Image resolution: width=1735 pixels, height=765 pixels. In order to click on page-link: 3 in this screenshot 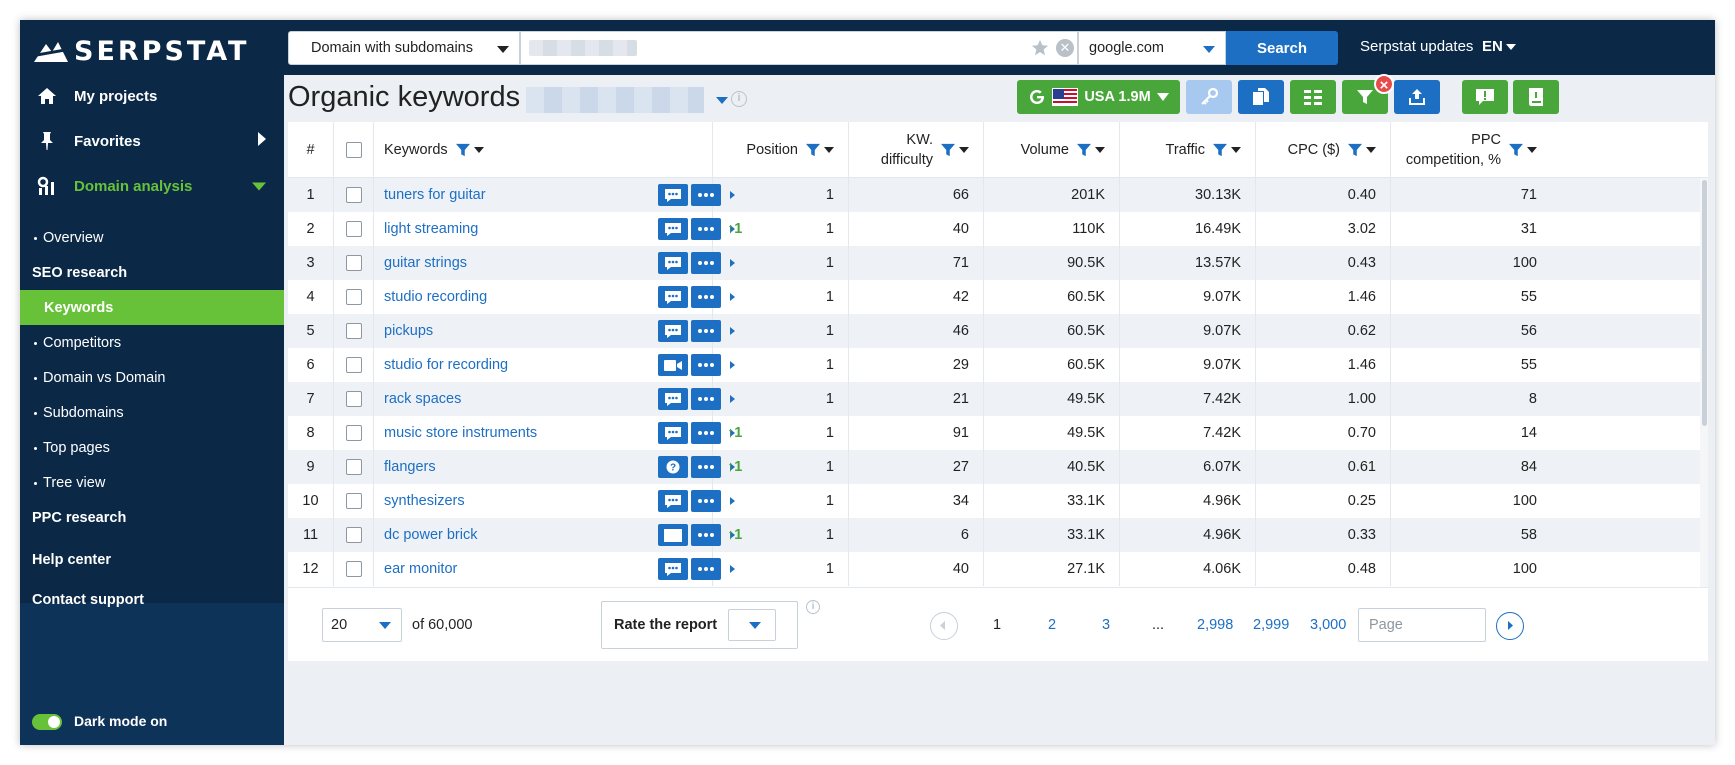, I will do `click(1106, 625)`.